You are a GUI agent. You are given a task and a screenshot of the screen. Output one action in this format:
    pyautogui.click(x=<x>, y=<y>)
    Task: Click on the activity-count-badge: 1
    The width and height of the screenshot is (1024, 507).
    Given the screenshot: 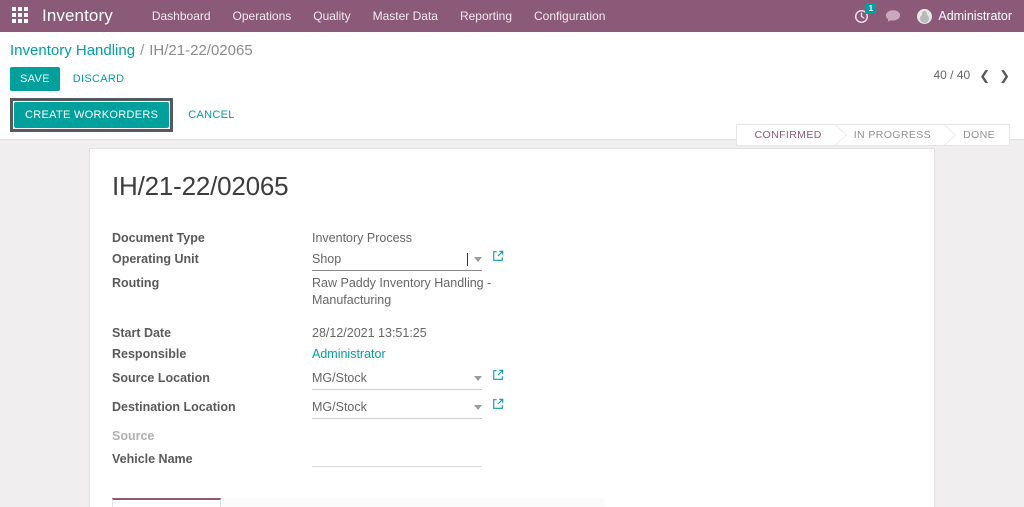 What is the action you would take?
    pyautogui.click(x=871, y=8)
    